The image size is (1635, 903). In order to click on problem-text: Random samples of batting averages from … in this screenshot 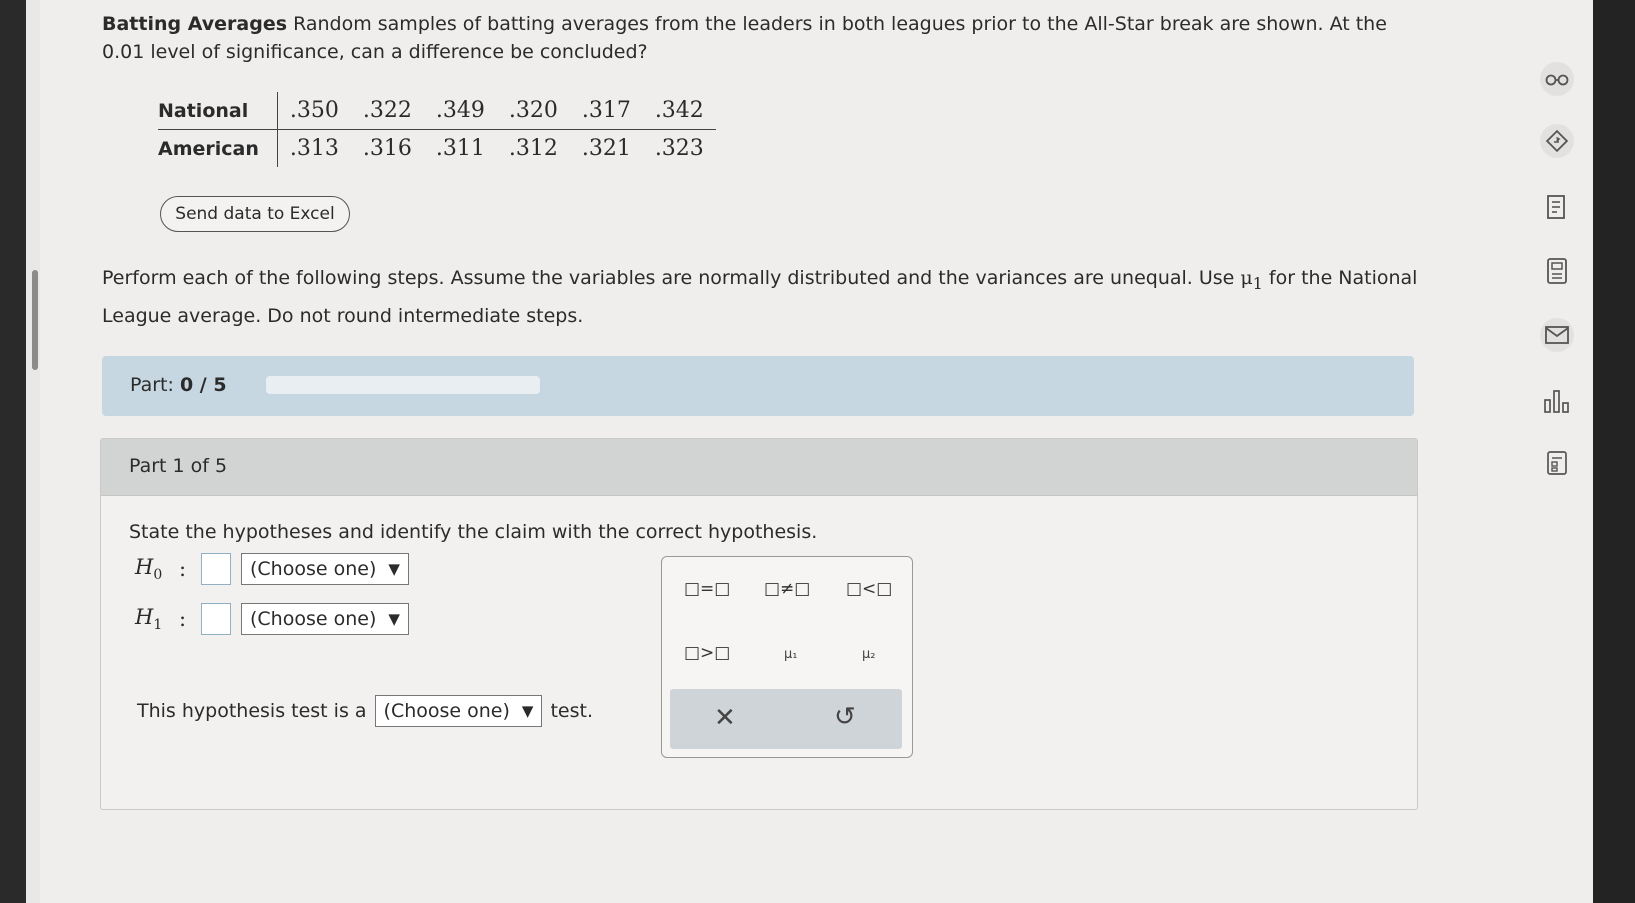, I will do `click(744, 38)`.